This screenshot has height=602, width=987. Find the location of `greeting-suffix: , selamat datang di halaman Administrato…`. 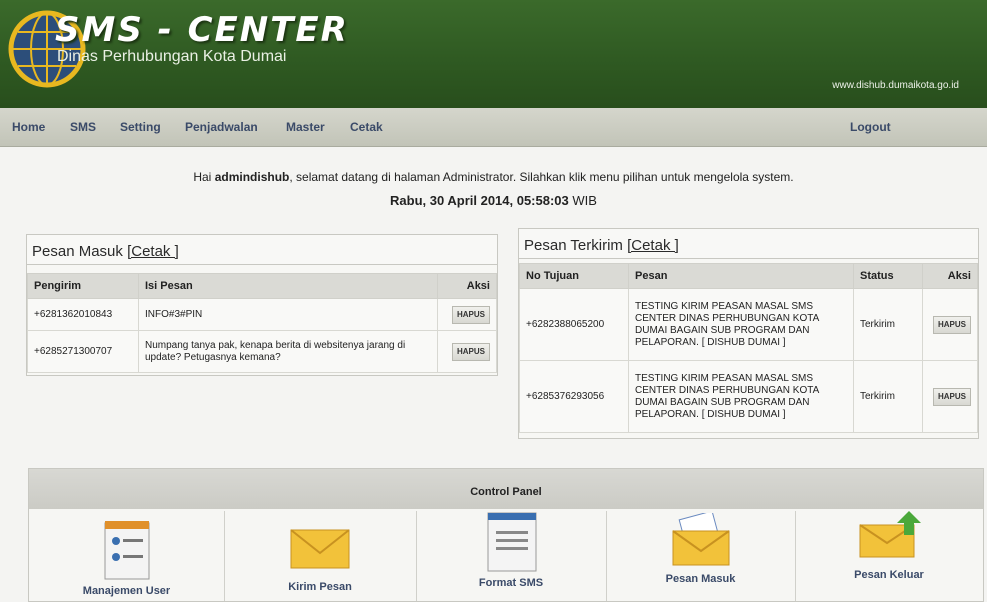

greeting-suffix: , selamat datang di halaman Administrato… is located at coordinates (541, 177).